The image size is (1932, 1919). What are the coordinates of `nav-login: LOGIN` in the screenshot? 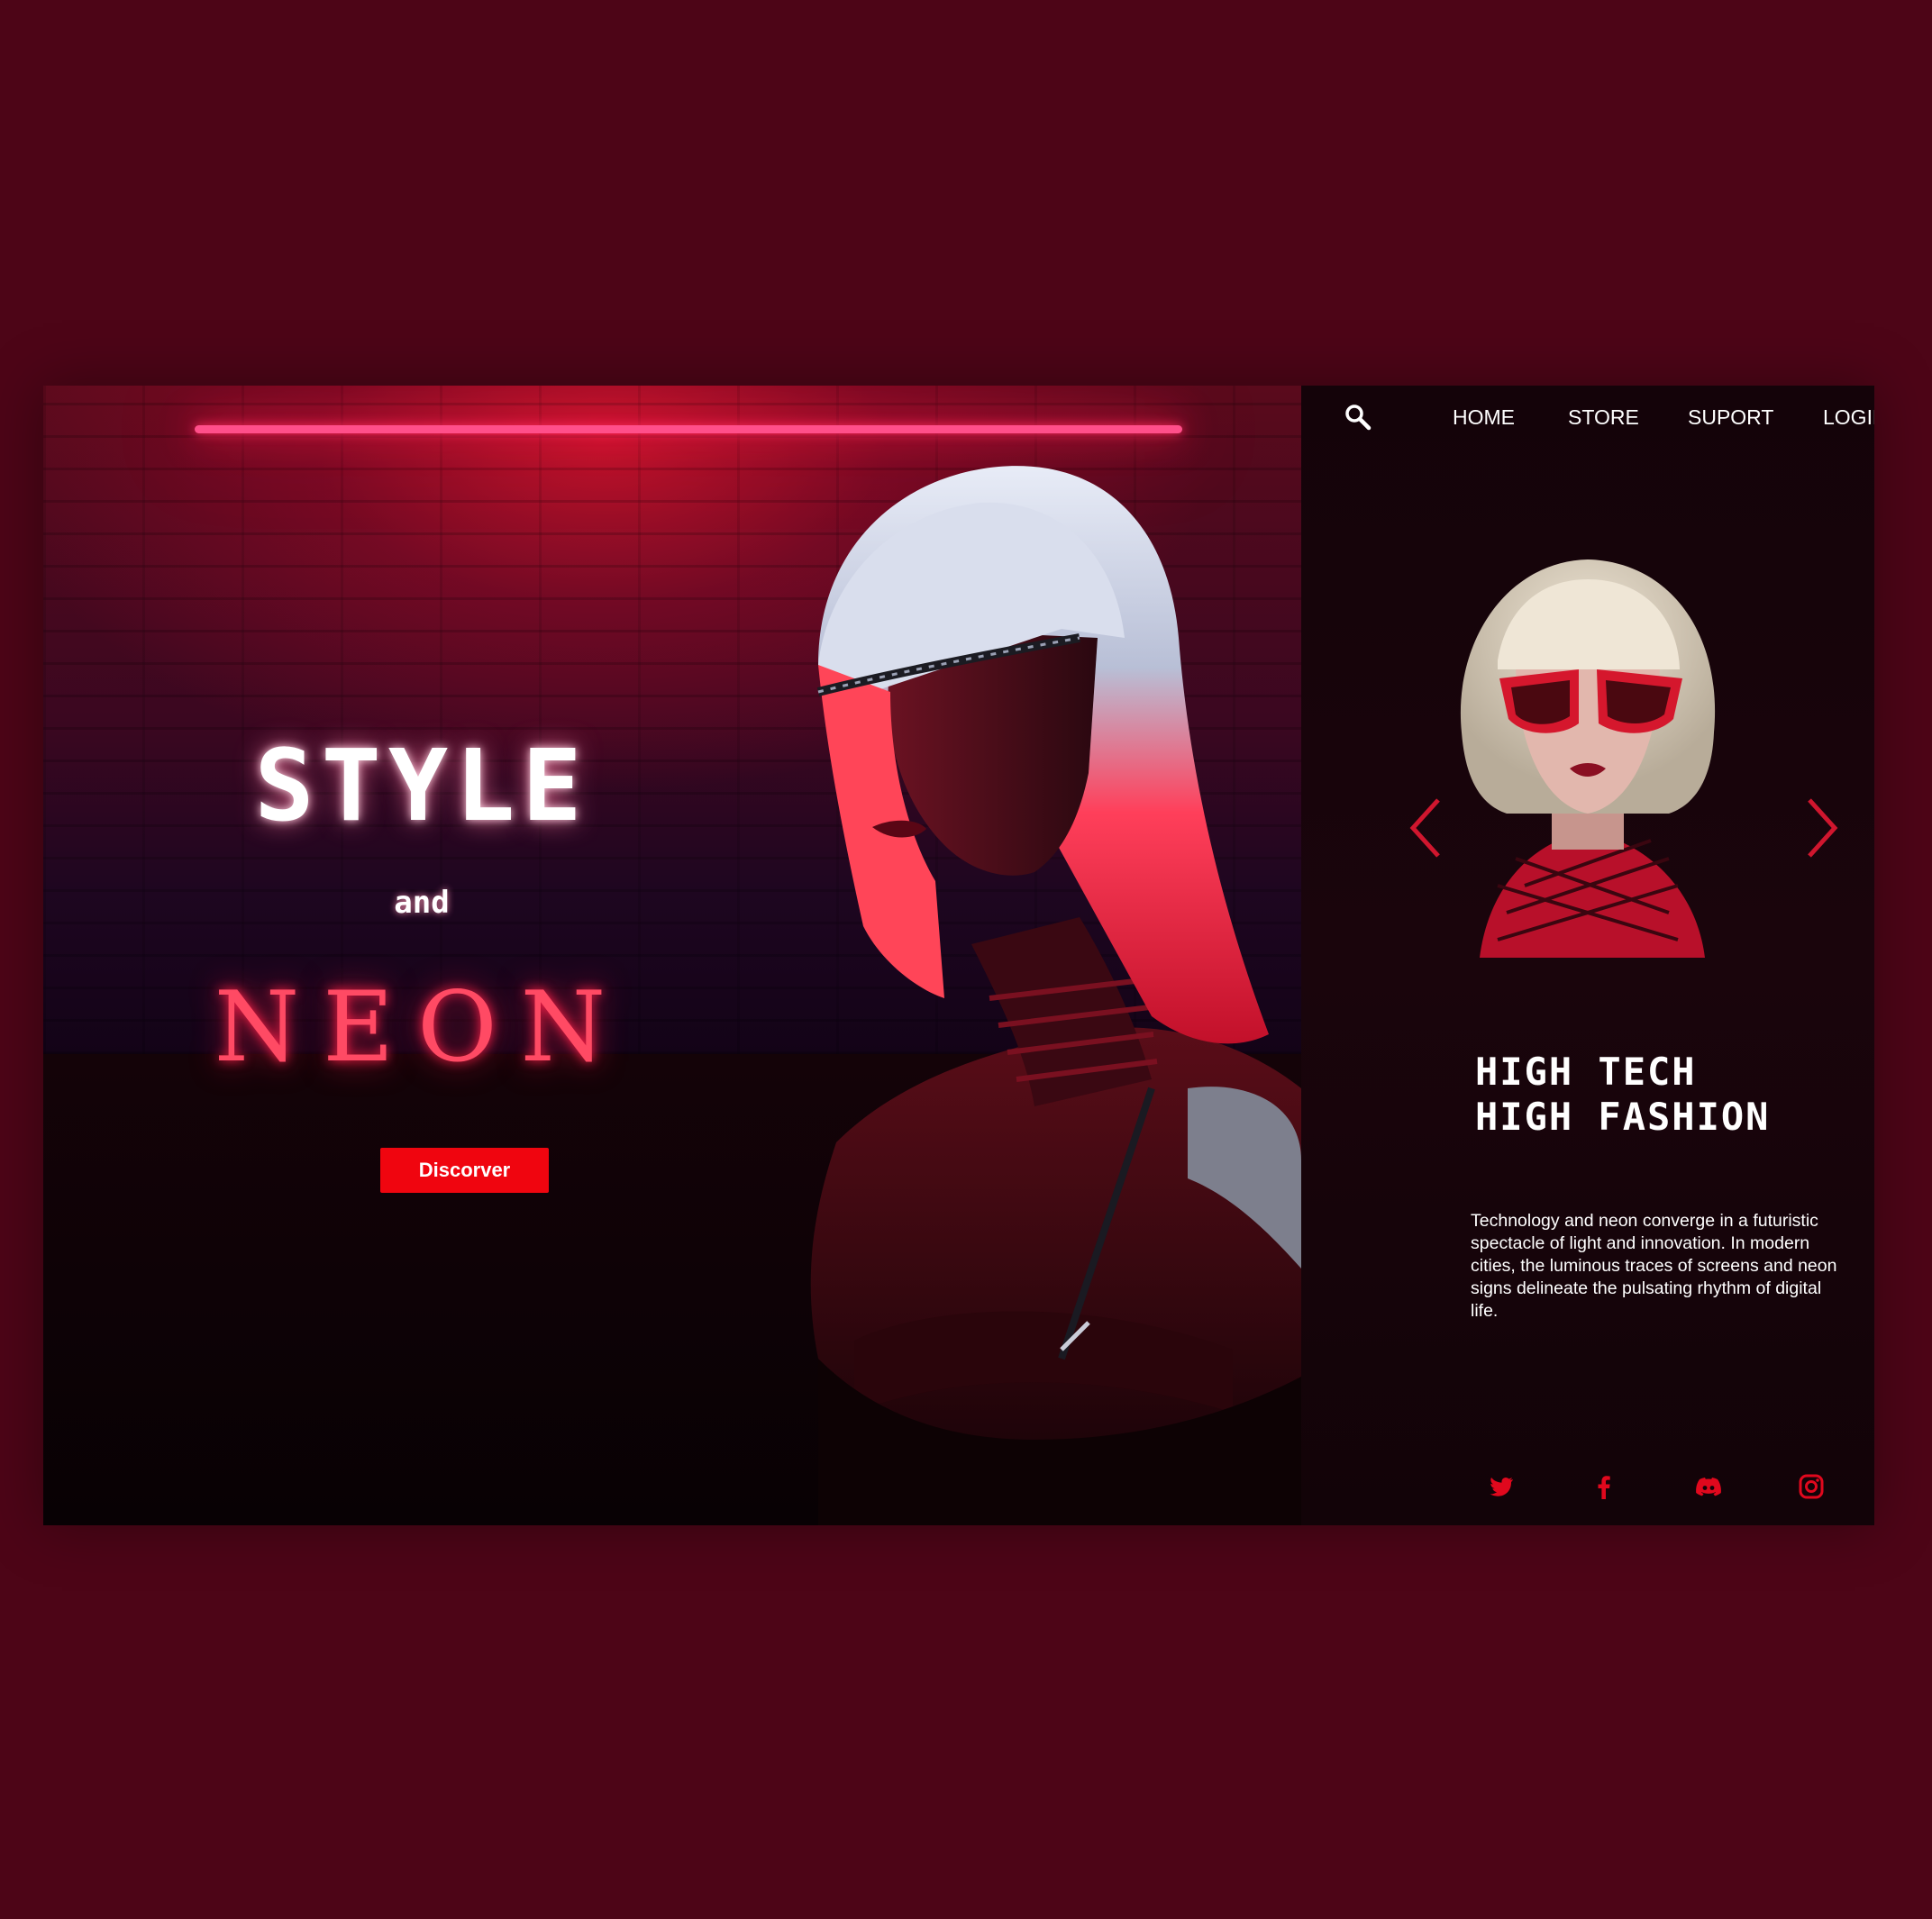 It's located at (1848, 417).